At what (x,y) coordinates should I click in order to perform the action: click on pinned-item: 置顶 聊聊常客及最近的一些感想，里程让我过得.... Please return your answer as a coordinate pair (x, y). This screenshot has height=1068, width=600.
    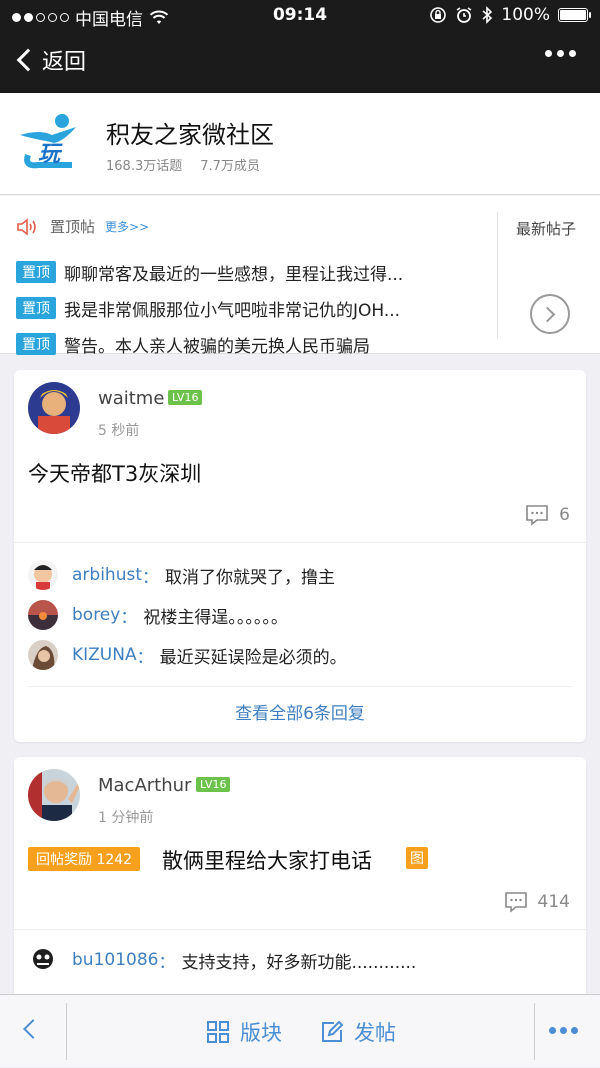
    Looking at the image, I should click on (251, 272).